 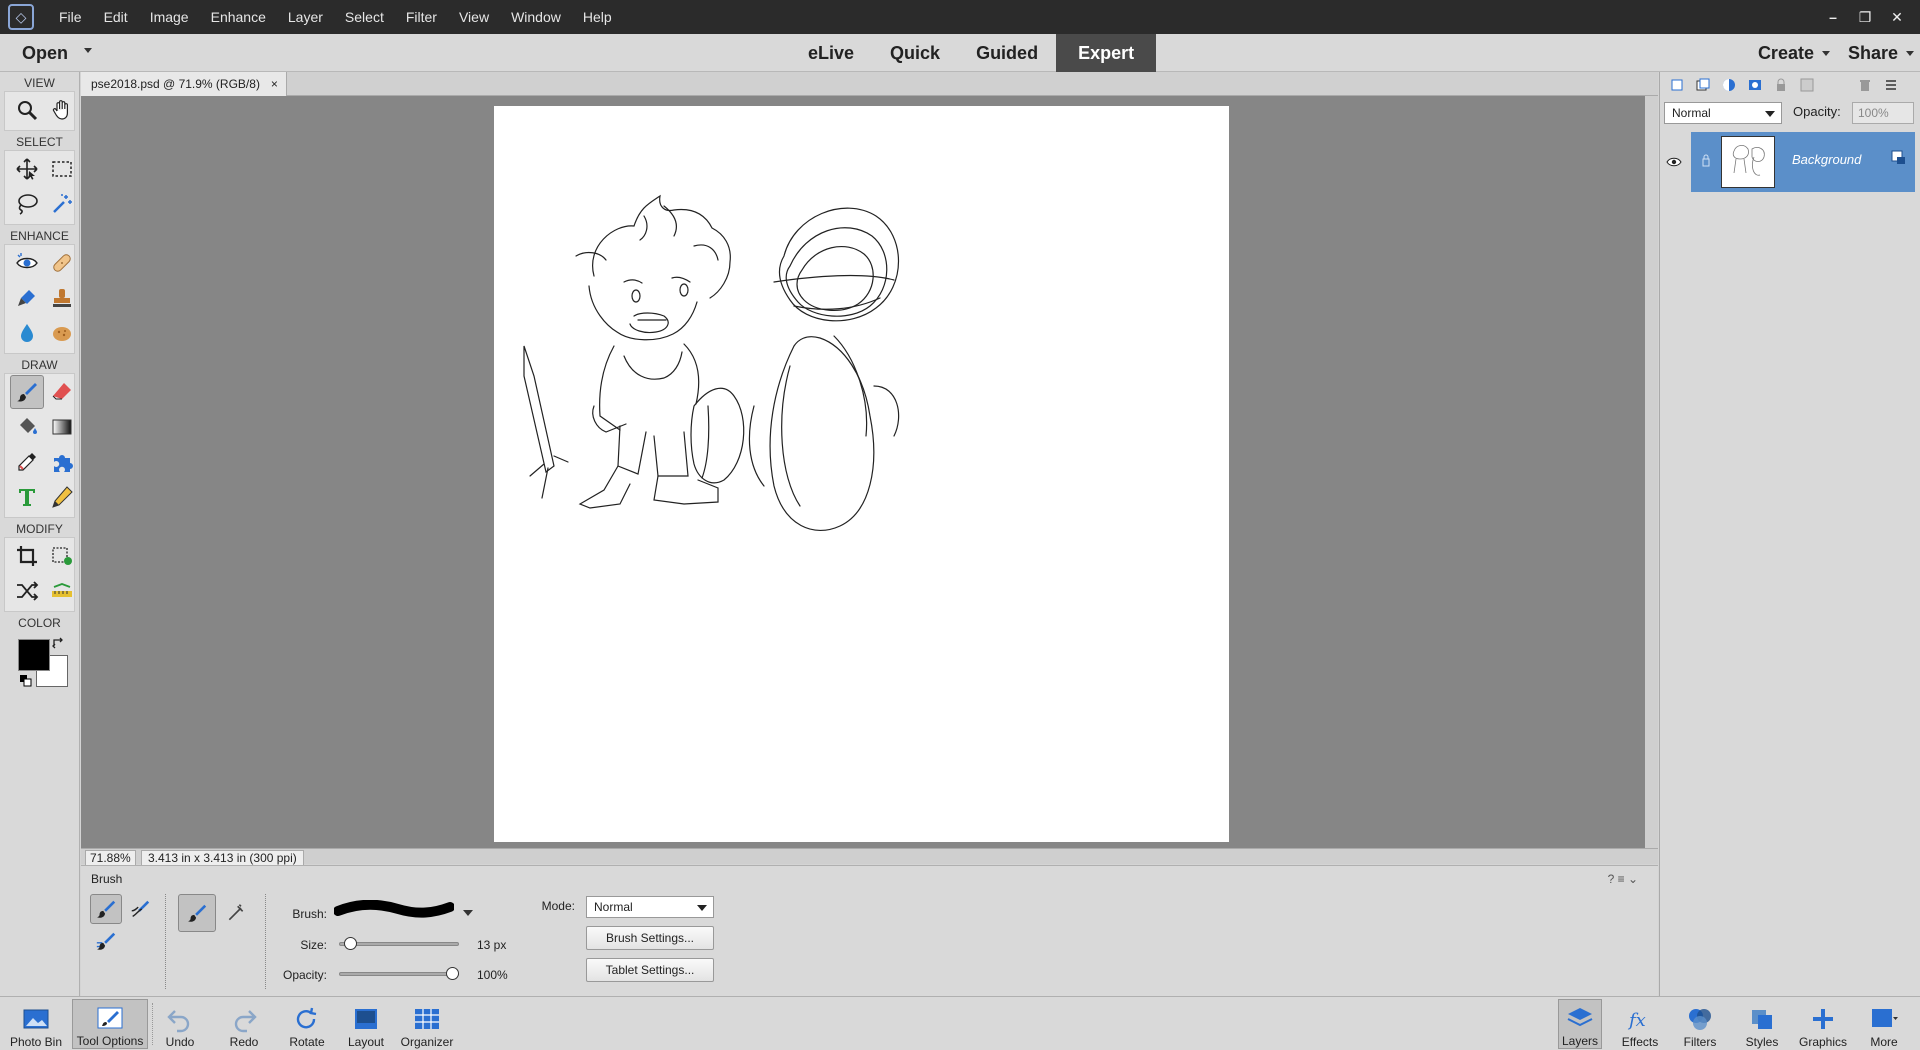 What do you see at coordinates (915, 53) in the screenshot?
I see `tab-quick: Quick` at bounding box center [915, 53].